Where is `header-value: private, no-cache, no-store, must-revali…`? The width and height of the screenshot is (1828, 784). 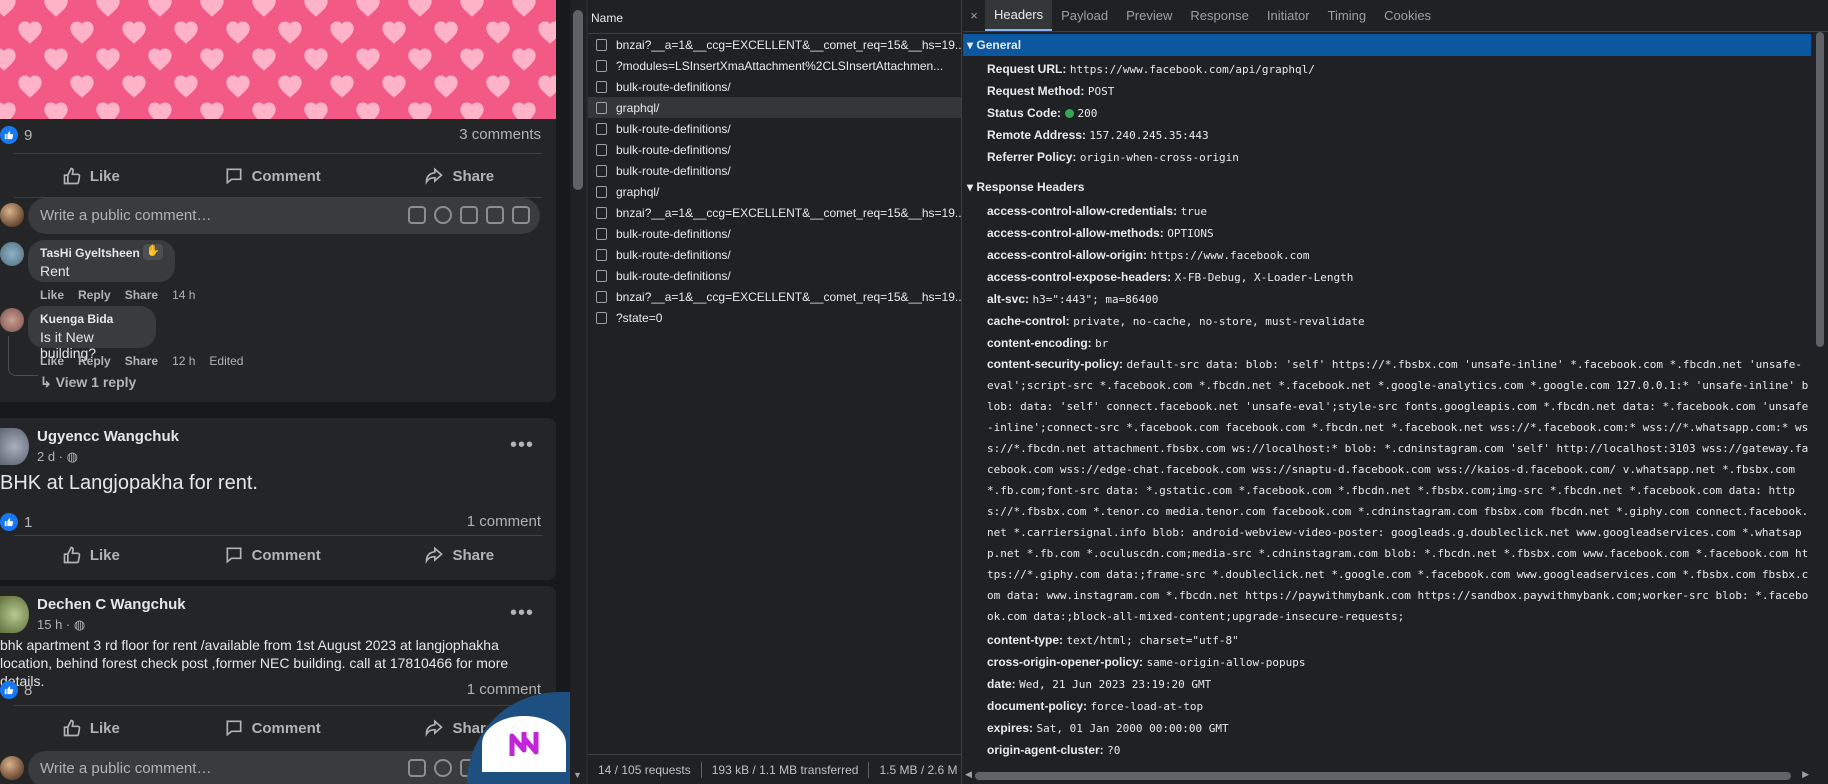
header-value: private, no-cache, no-store, must-revali… is located at coordinates (1218, 321).